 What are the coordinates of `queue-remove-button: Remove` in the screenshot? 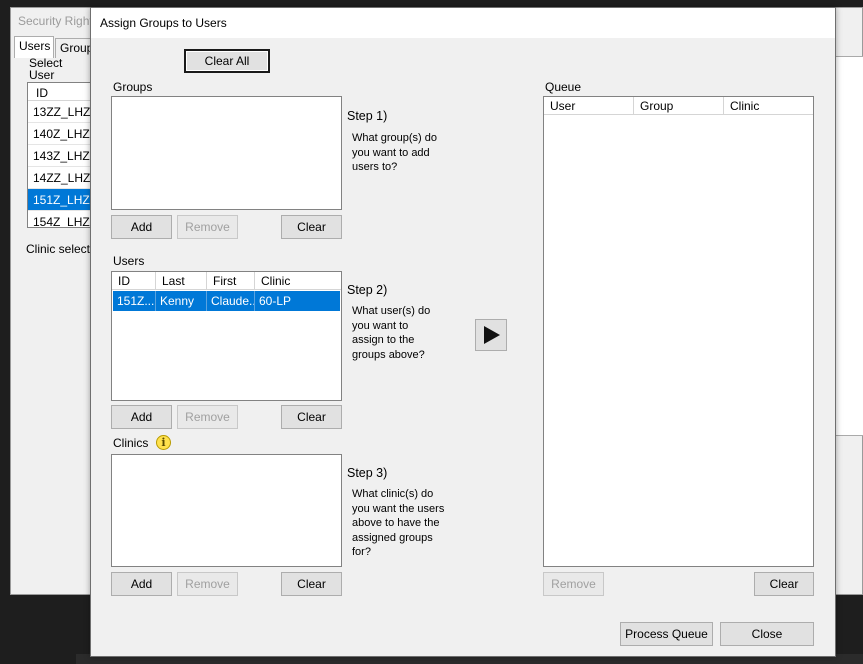 It's located at (573, 584).